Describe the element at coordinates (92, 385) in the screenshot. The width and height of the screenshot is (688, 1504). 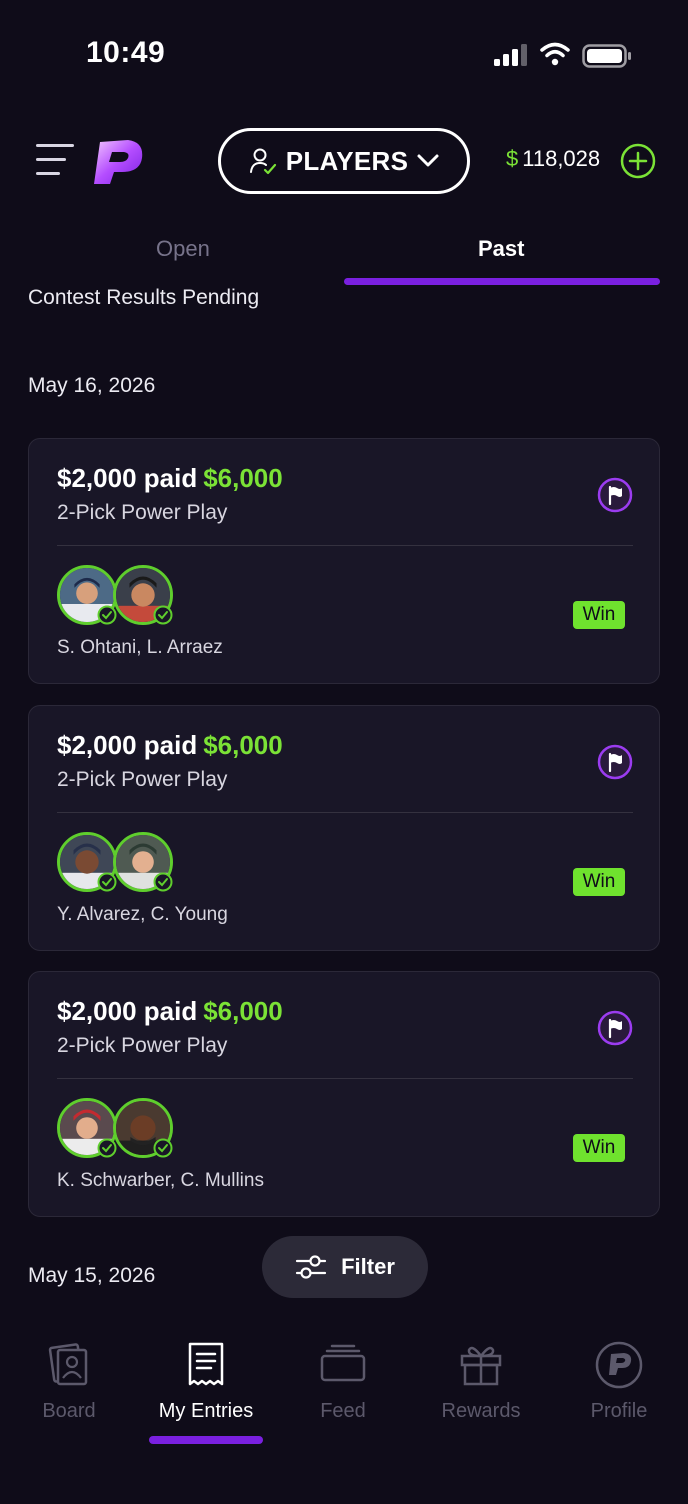
I see `date-heading: May 16, 2026` at that location.